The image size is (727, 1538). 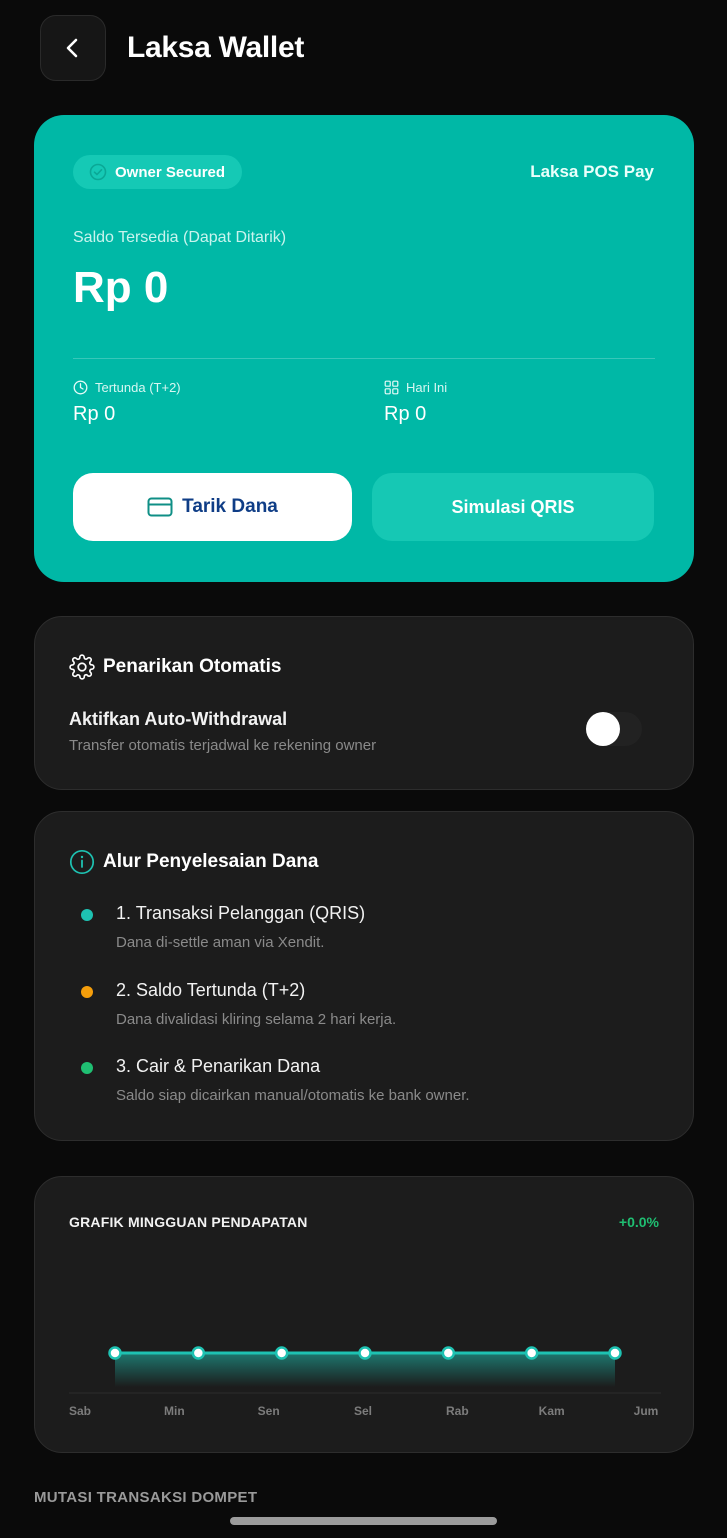 I want to click on saldo-amount: Rp 0, so click(x=121, y=287).